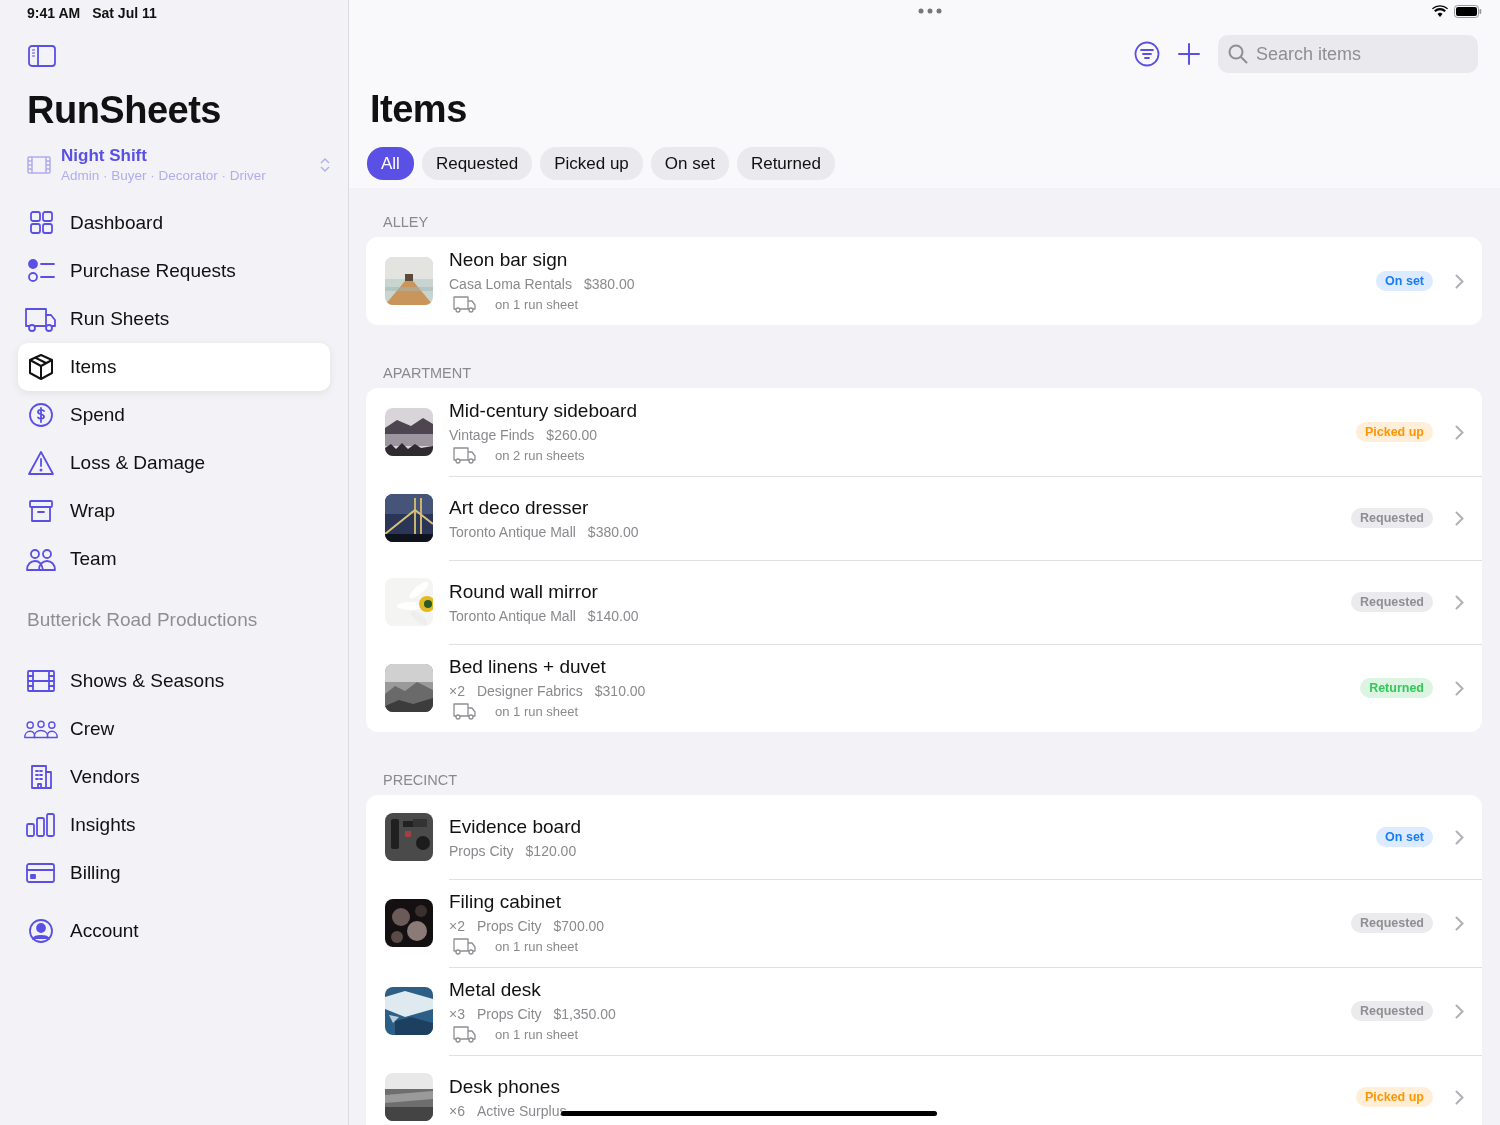  What do you see at coordinates (540, 455) in the screenshot?
I see `run-sheet-count: on 2 run sheets` at bounding box center [540, 455].